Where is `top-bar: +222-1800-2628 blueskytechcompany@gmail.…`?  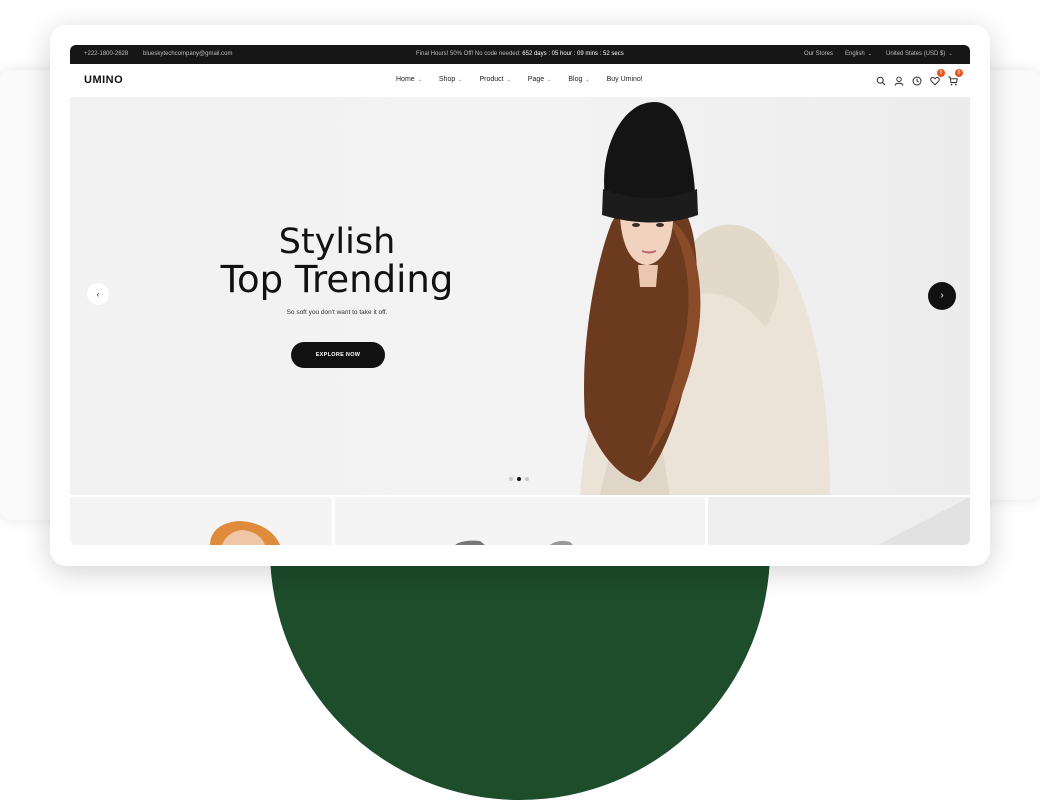
top-bar: +222-1800-2628 blueskytechcompany@gmail.… is located at coordinates (520, 54).